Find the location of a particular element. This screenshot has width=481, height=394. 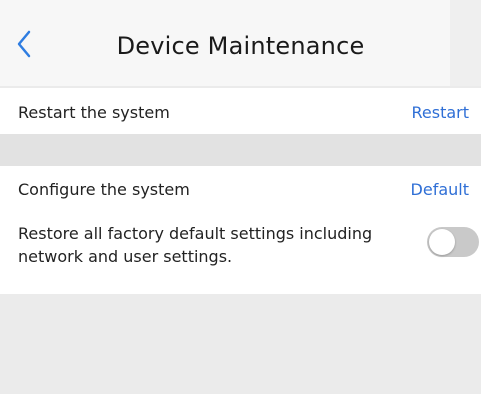

factory-restore-toggle is located at coordinates (453, 242).